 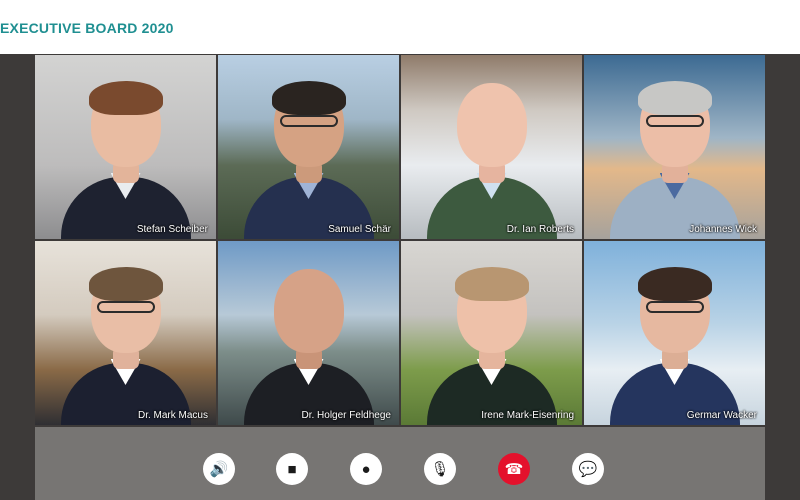 I want to click on camera-icon: ■, so click(x=292, y=469).